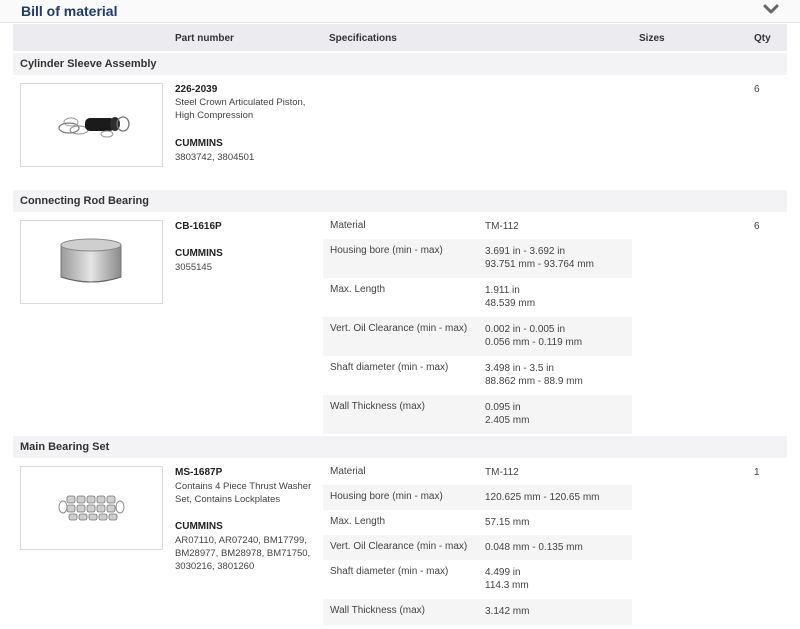  I want to click on part-number: MS-1687P, so click(198, 472).